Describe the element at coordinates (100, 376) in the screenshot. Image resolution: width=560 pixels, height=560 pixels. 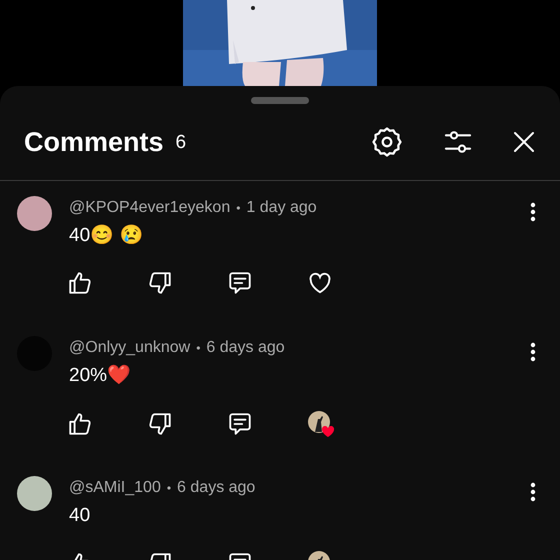
I see `comment-text: 20%❤` at that location.